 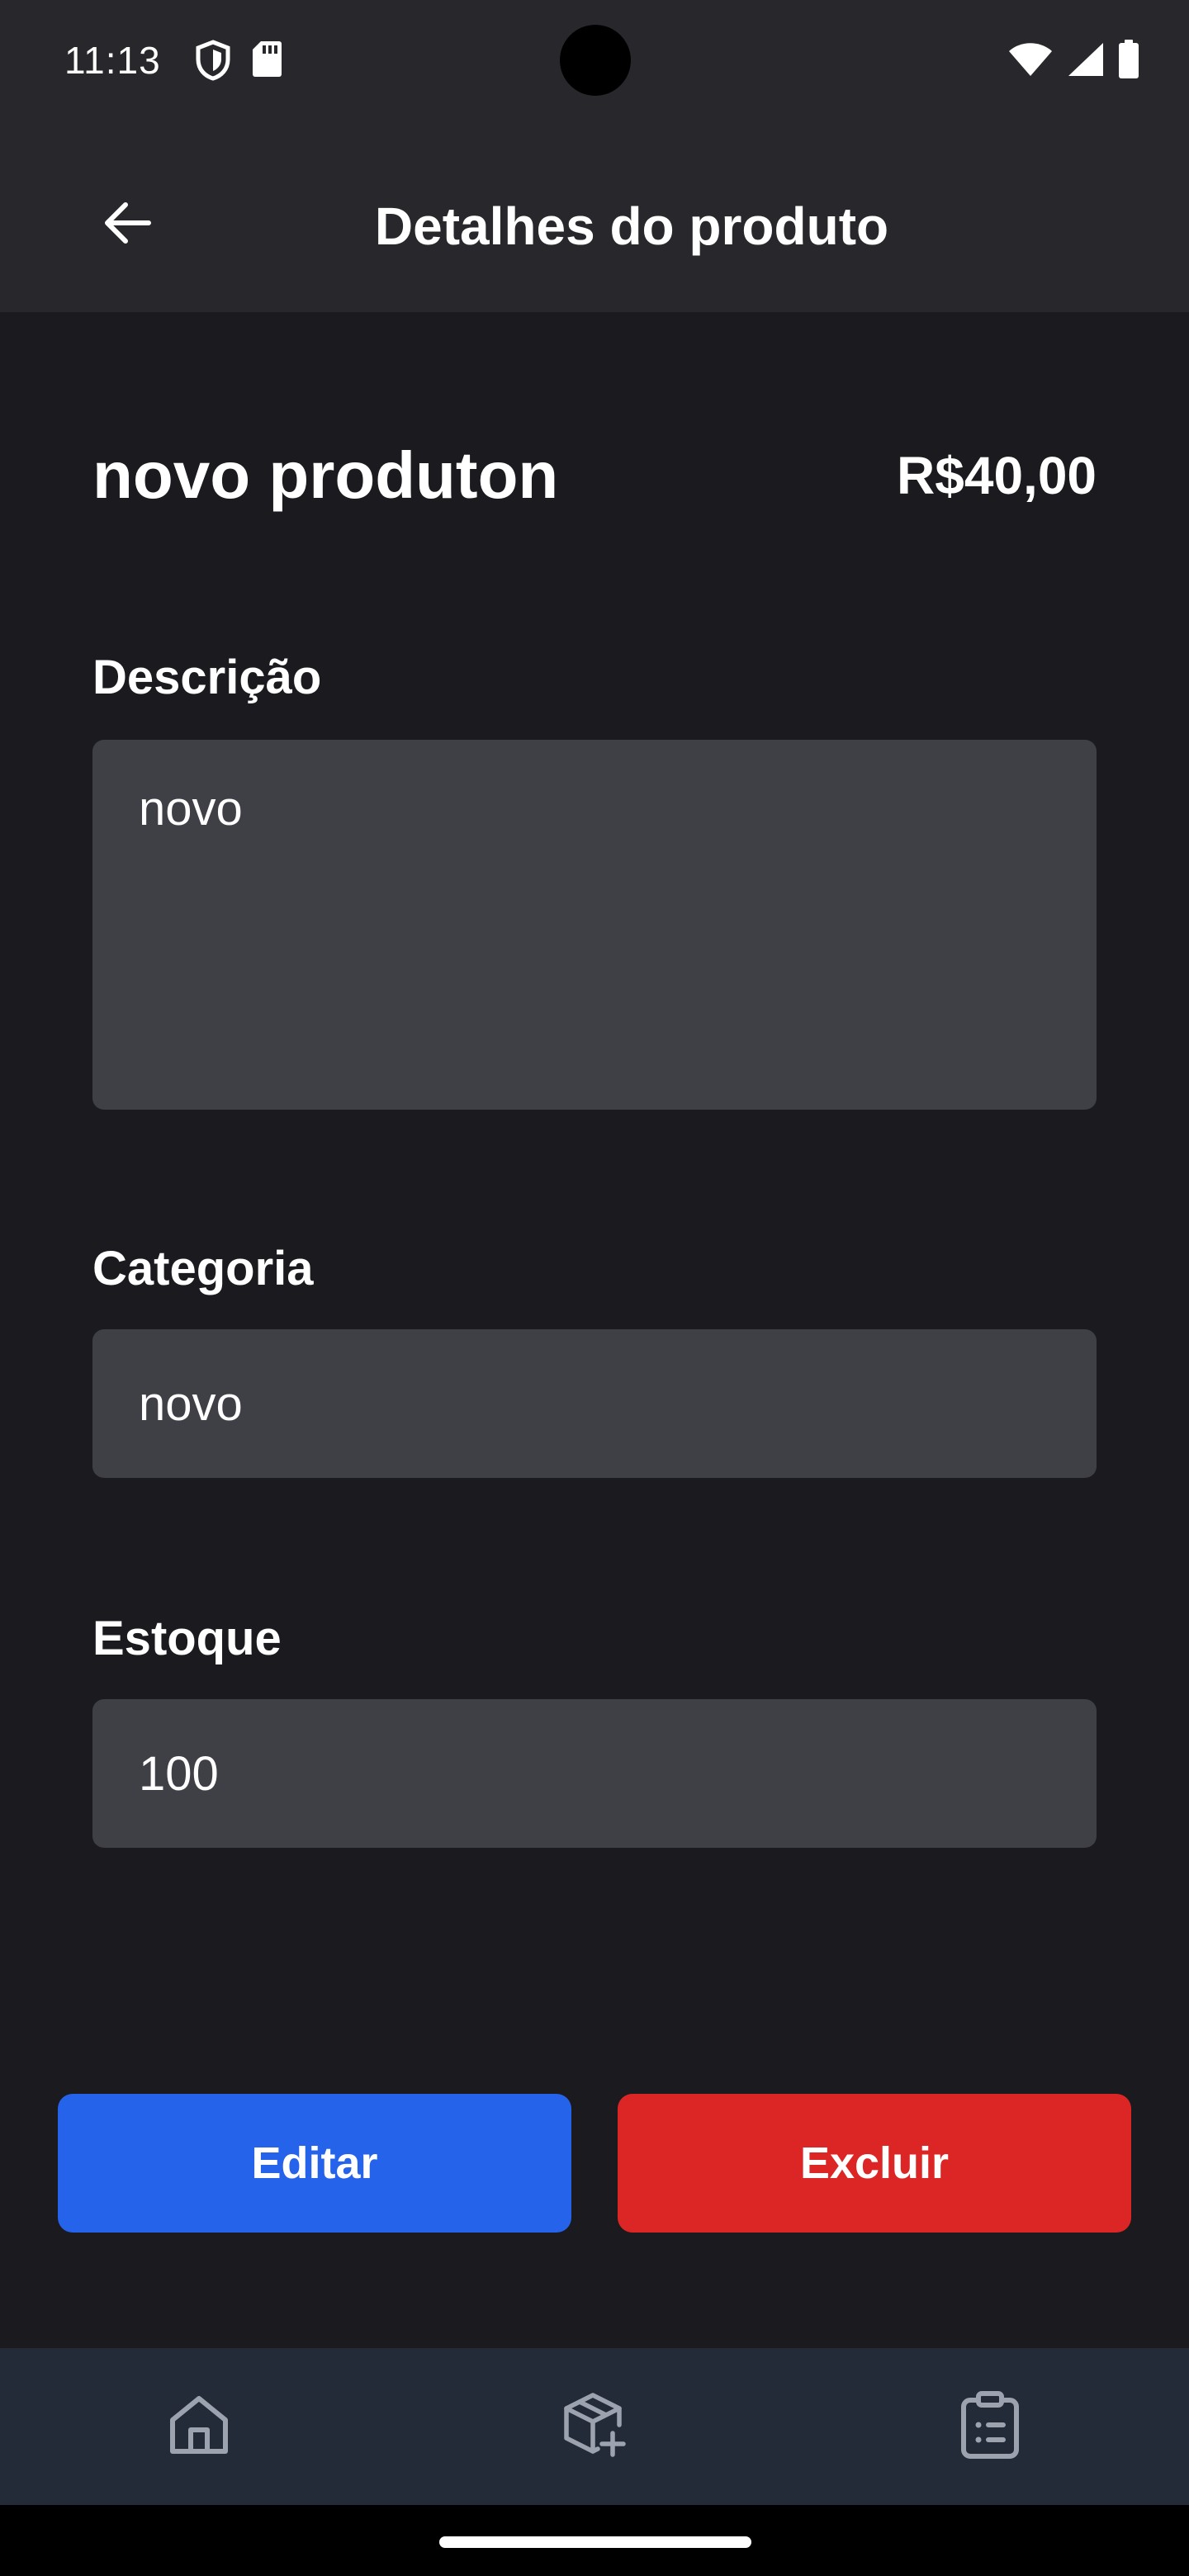 What do you see at coordinates (207, 677) in the screenshot?
I see `description-label: Descrição` at bounding box center [207, 677].